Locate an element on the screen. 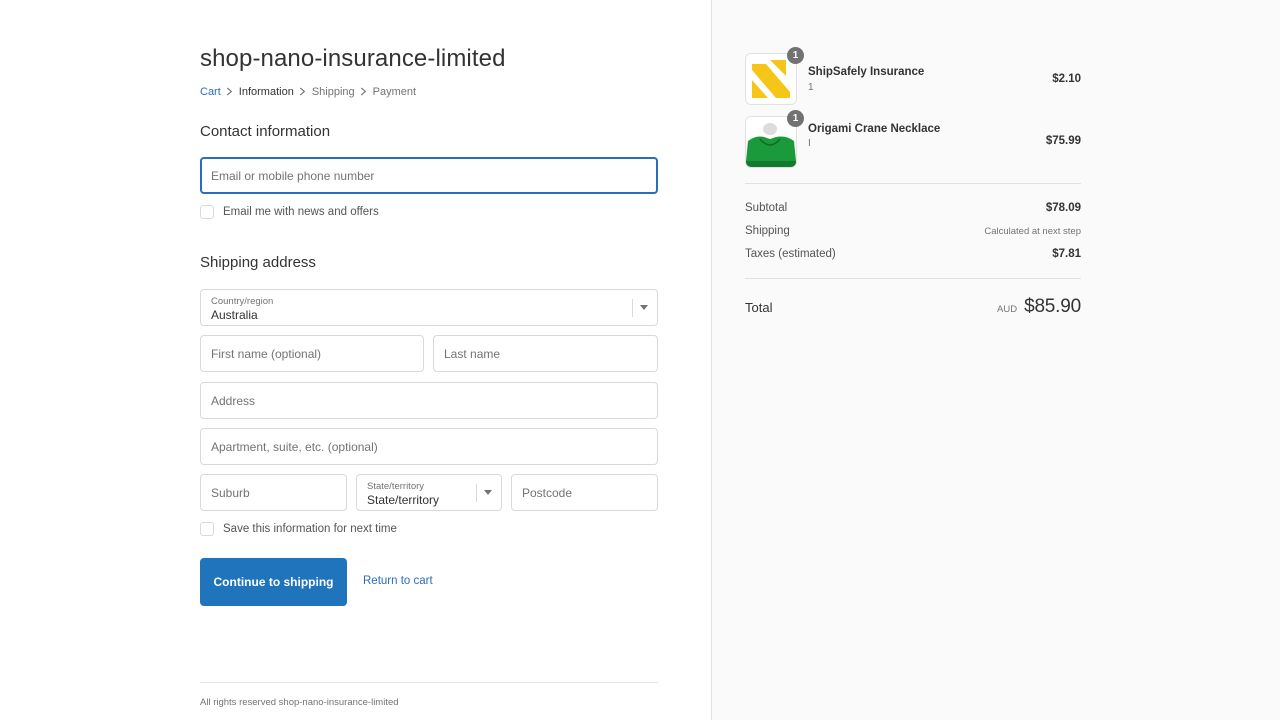  product-variant: 1 is located at coordinates (811, 87).